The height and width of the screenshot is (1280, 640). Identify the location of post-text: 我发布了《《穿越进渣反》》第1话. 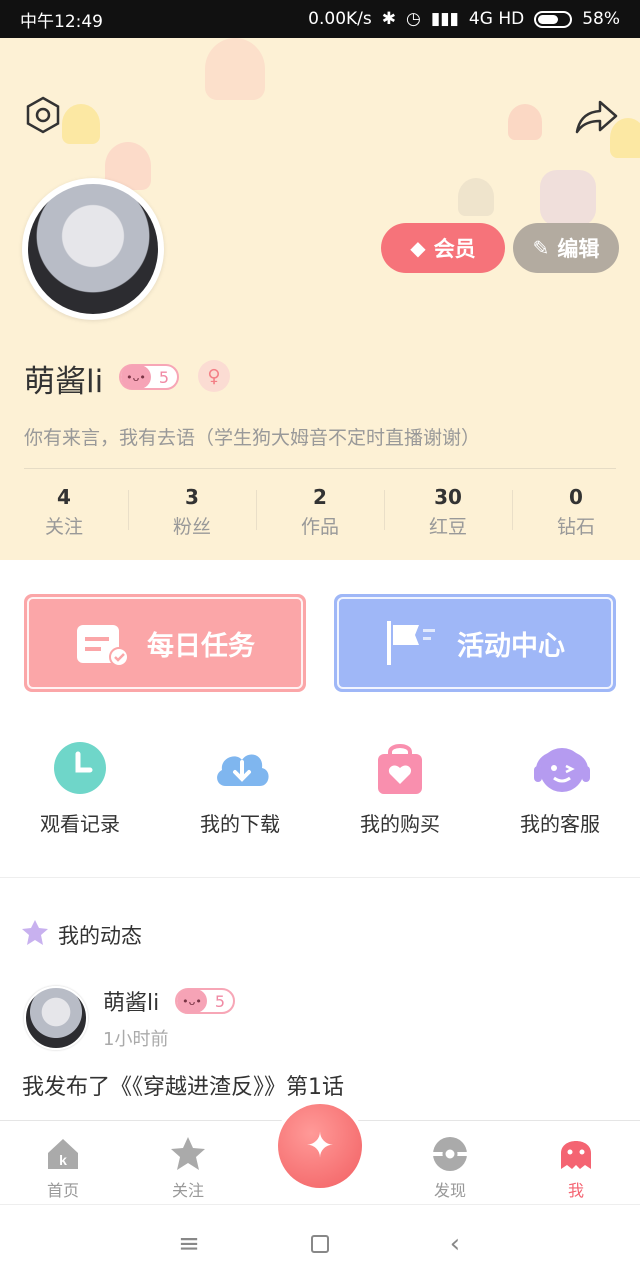
(183, 1085).